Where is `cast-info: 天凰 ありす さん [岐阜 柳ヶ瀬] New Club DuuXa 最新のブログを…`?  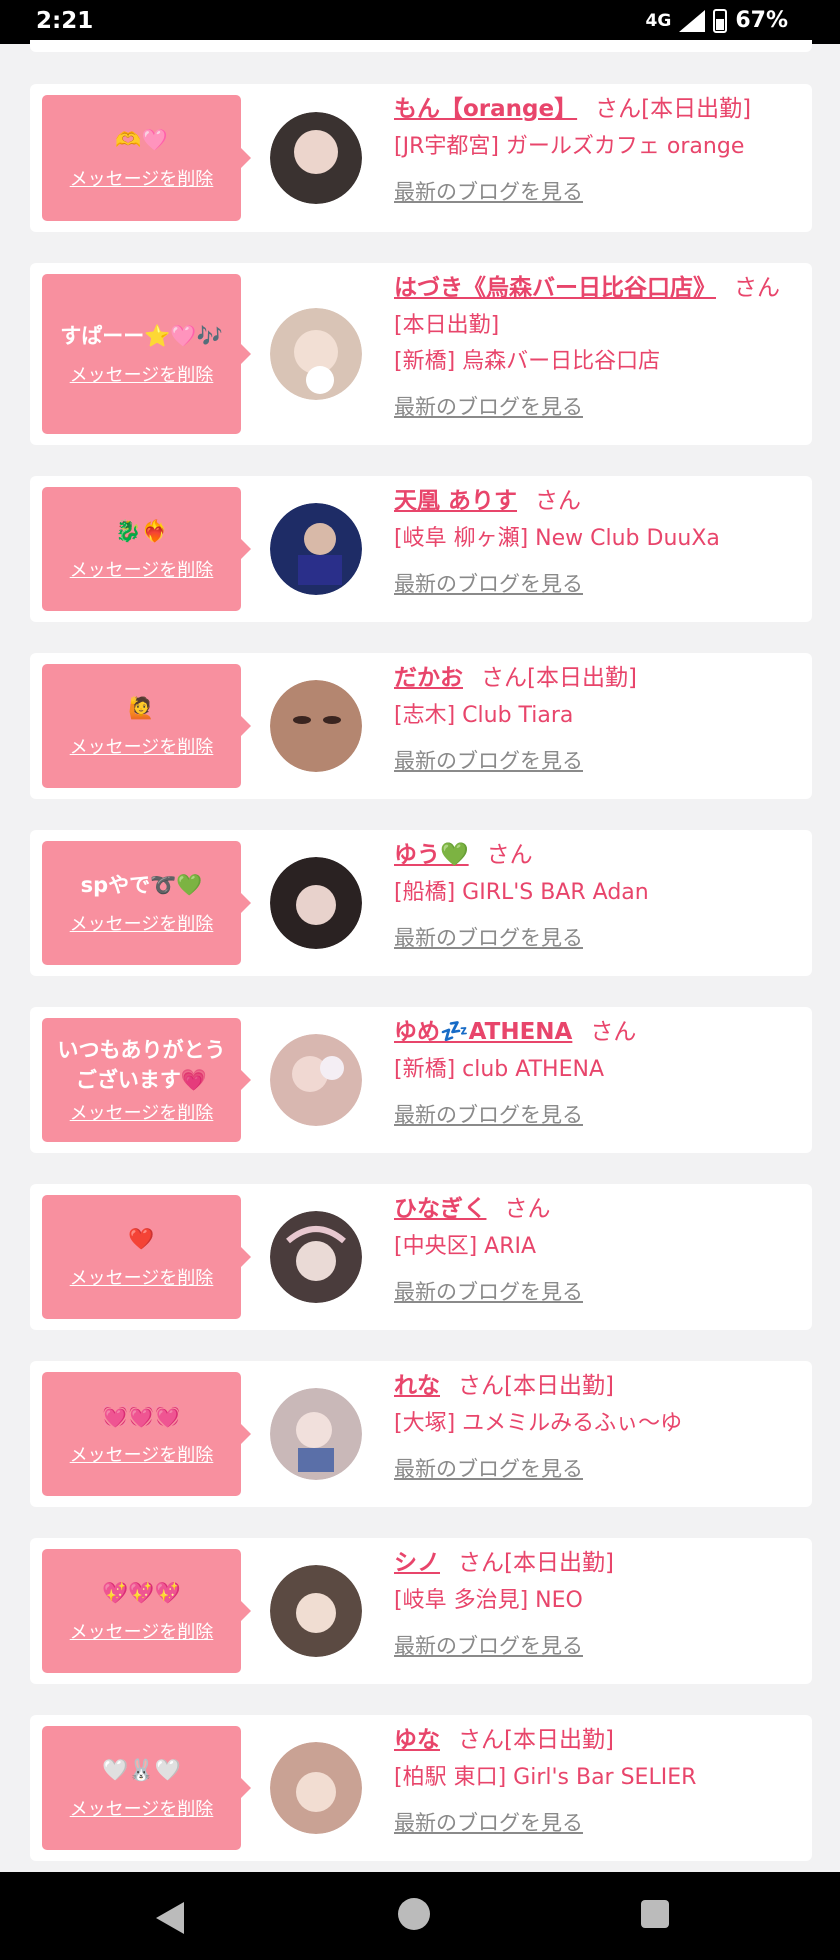 cast-info: 天凰 ありす さん [岐阜 柳ヶ瀬] New Club DuuXa 最新のブログを… is located at coordinates (598, 542).